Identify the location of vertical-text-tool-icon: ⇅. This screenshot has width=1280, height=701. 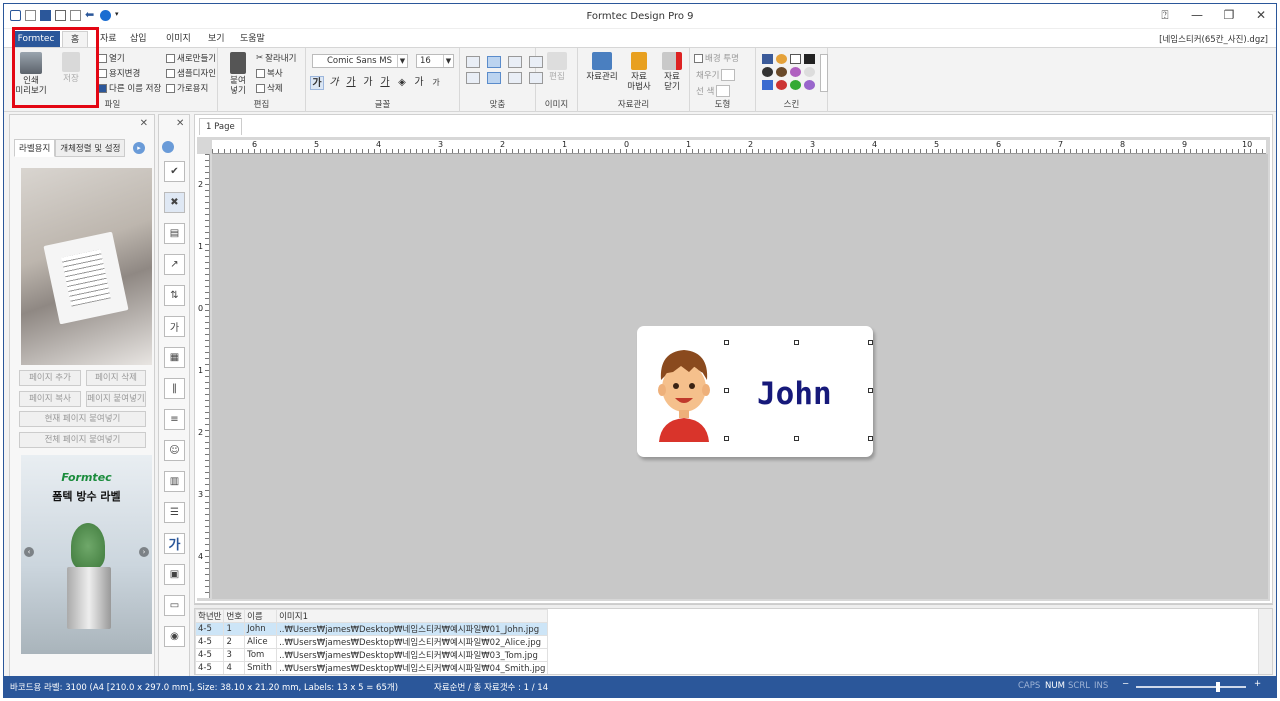
(174, 295).